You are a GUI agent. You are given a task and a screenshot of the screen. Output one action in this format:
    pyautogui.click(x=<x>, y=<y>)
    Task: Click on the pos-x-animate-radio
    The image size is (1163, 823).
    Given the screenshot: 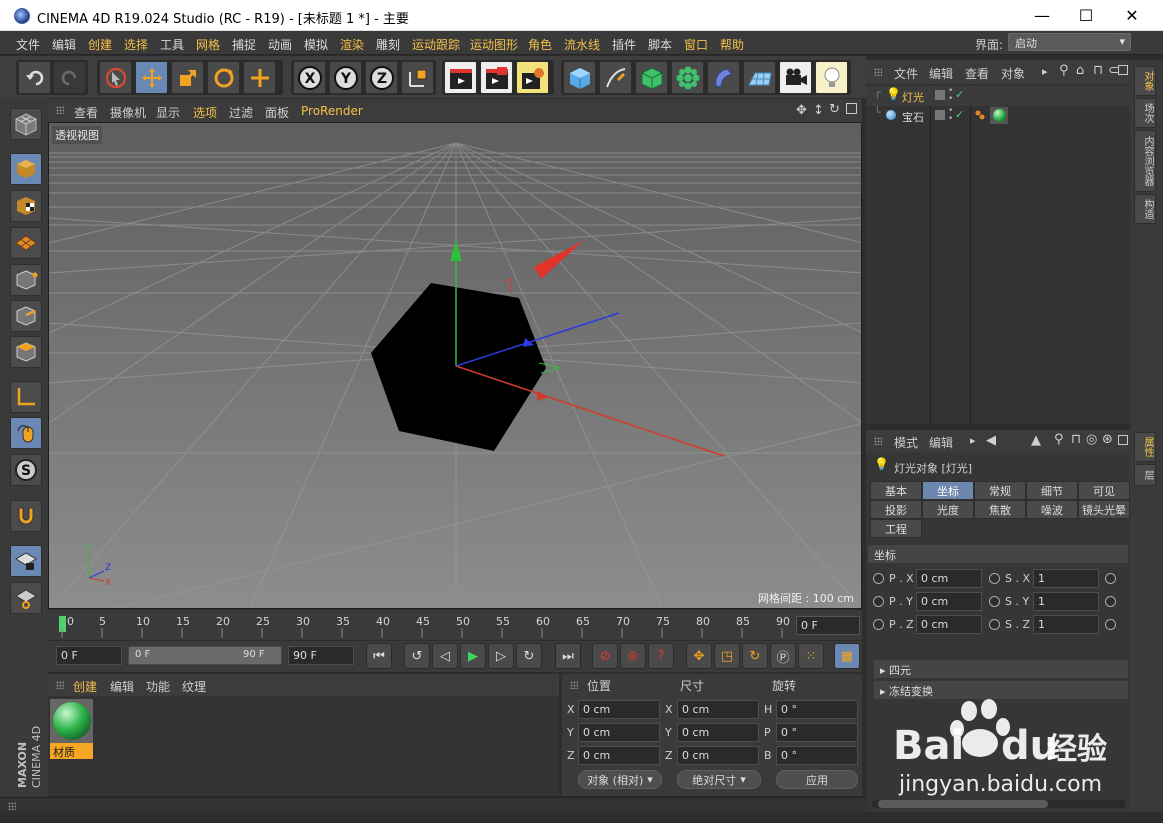 What is the action you would take?
    pyautogui.click(x=878, y=578)
    